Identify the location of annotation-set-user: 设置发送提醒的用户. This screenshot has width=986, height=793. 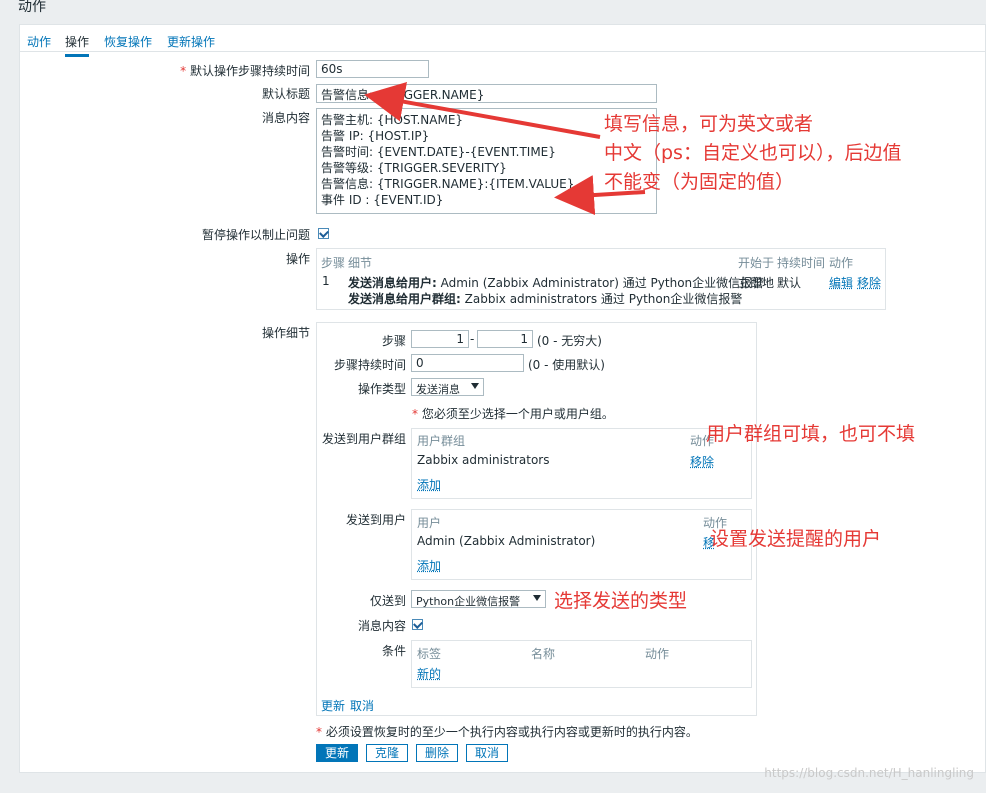
(796, 539).